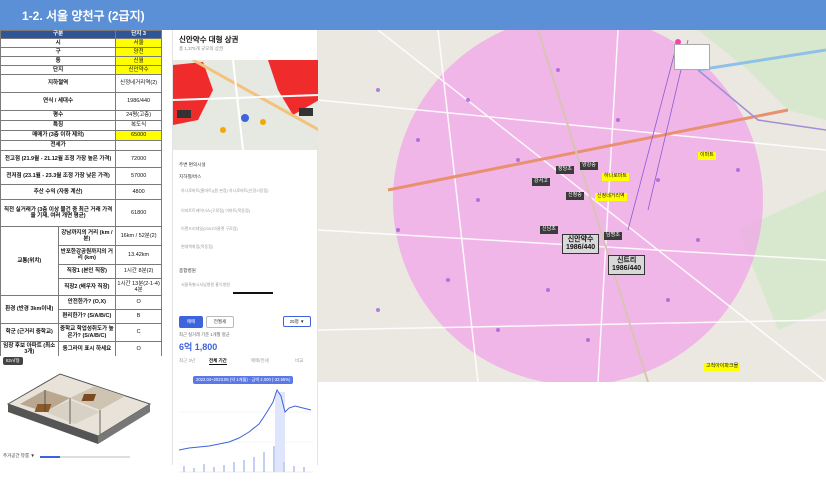 This screenshot has height=490, width=826. Describe the element at coordinates (58, 192) in the screenshot. I see `row-label: 추산 수익 (자동 계산)` at that location.